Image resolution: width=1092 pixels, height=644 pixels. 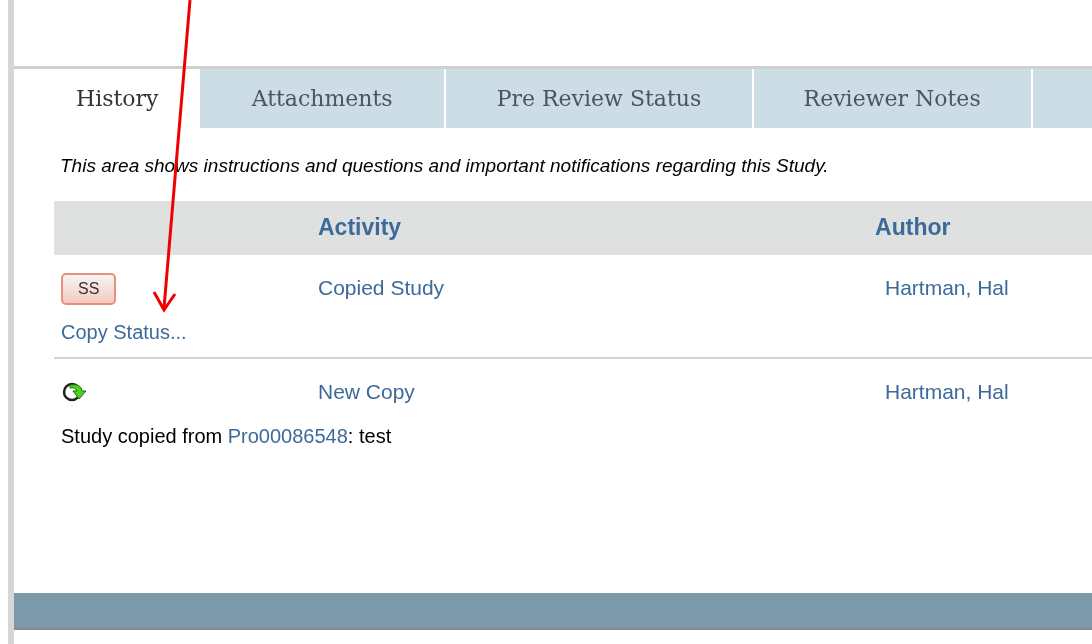 What do you see at coordinates (892, 98) in the screenshot?
I see `tab: Reviewer Notes` at bounding box center [892, 98].